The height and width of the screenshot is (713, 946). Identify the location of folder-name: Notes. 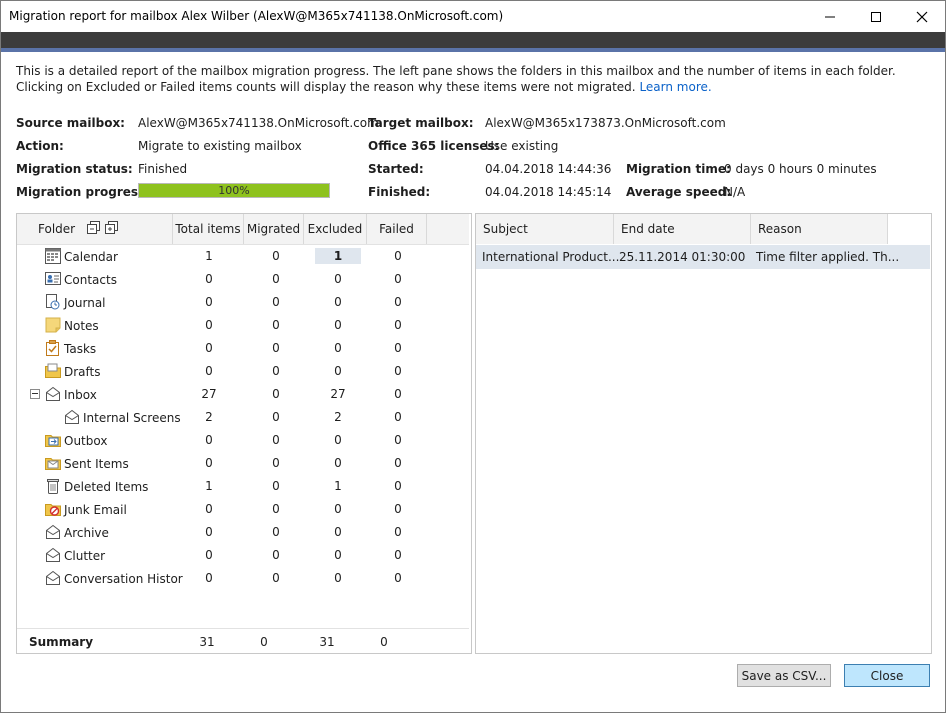
(81, 326).